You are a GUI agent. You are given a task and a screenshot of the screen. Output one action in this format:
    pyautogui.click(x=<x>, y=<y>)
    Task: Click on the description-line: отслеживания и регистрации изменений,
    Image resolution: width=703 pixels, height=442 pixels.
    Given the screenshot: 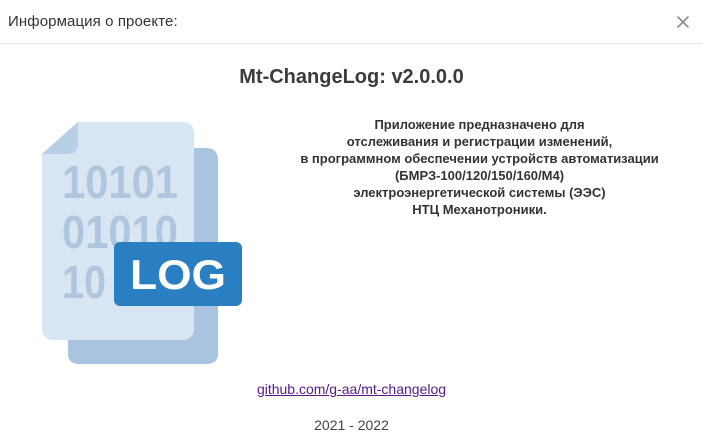 What is the action you would take?
    pyautogui.click(x=479, y=141)
    